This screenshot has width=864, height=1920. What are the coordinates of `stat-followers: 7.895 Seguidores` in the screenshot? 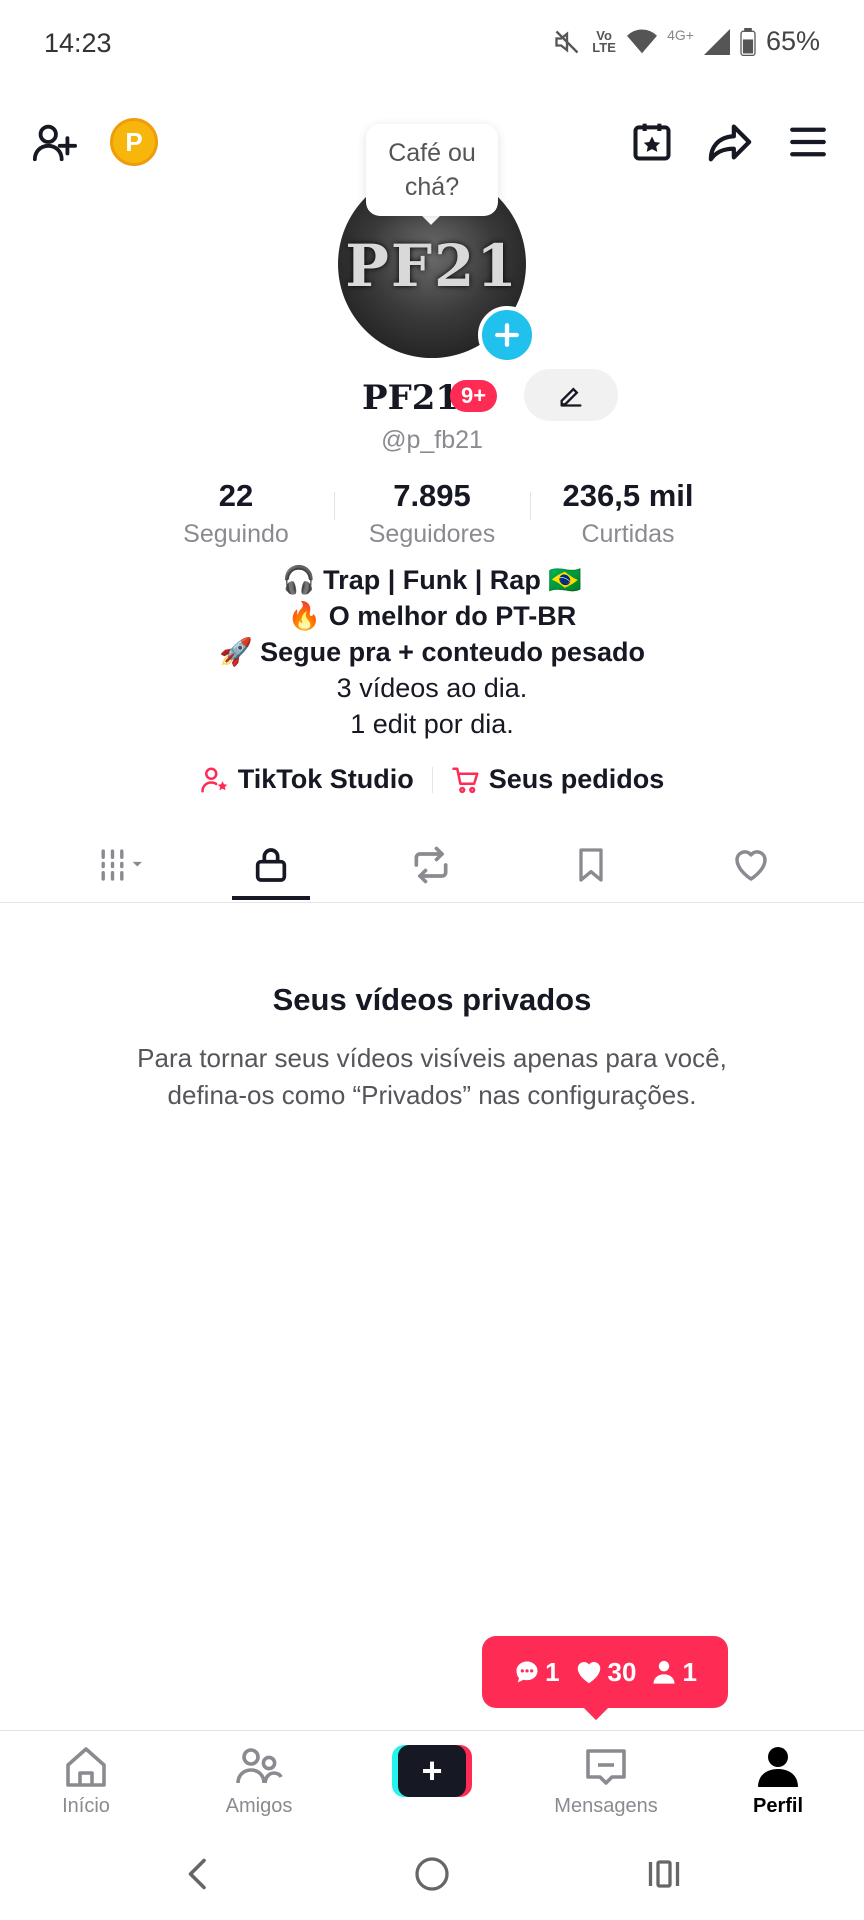 It's located at (432, 513).